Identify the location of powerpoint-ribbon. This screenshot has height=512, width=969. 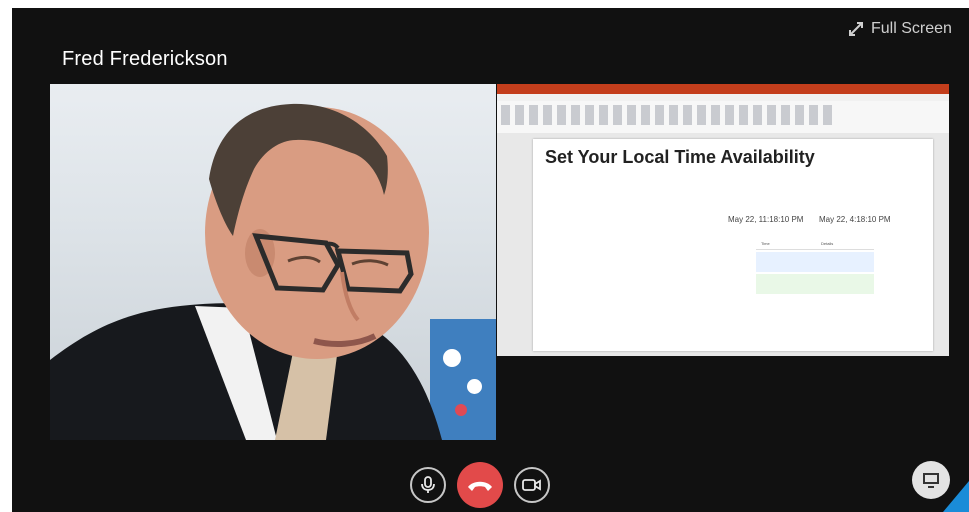
(723, 117).